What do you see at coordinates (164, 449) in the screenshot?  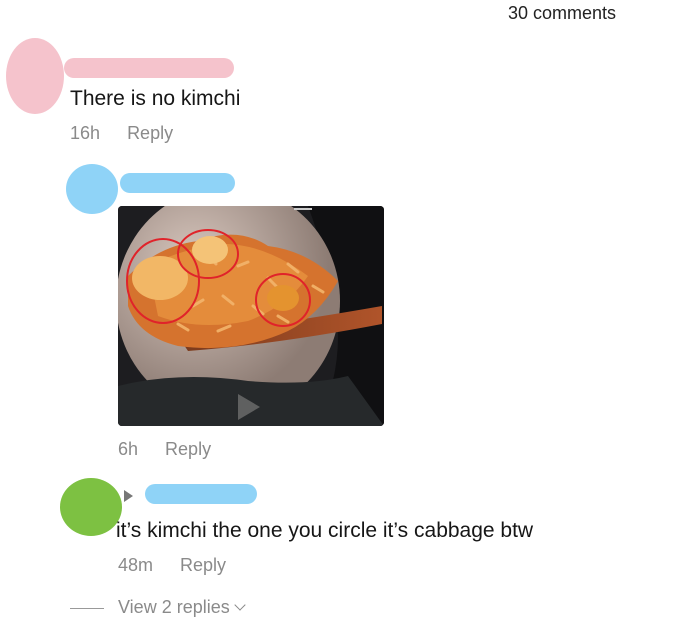 I see `comment-meta: 6h Reply` at bounding box center [164, 449].